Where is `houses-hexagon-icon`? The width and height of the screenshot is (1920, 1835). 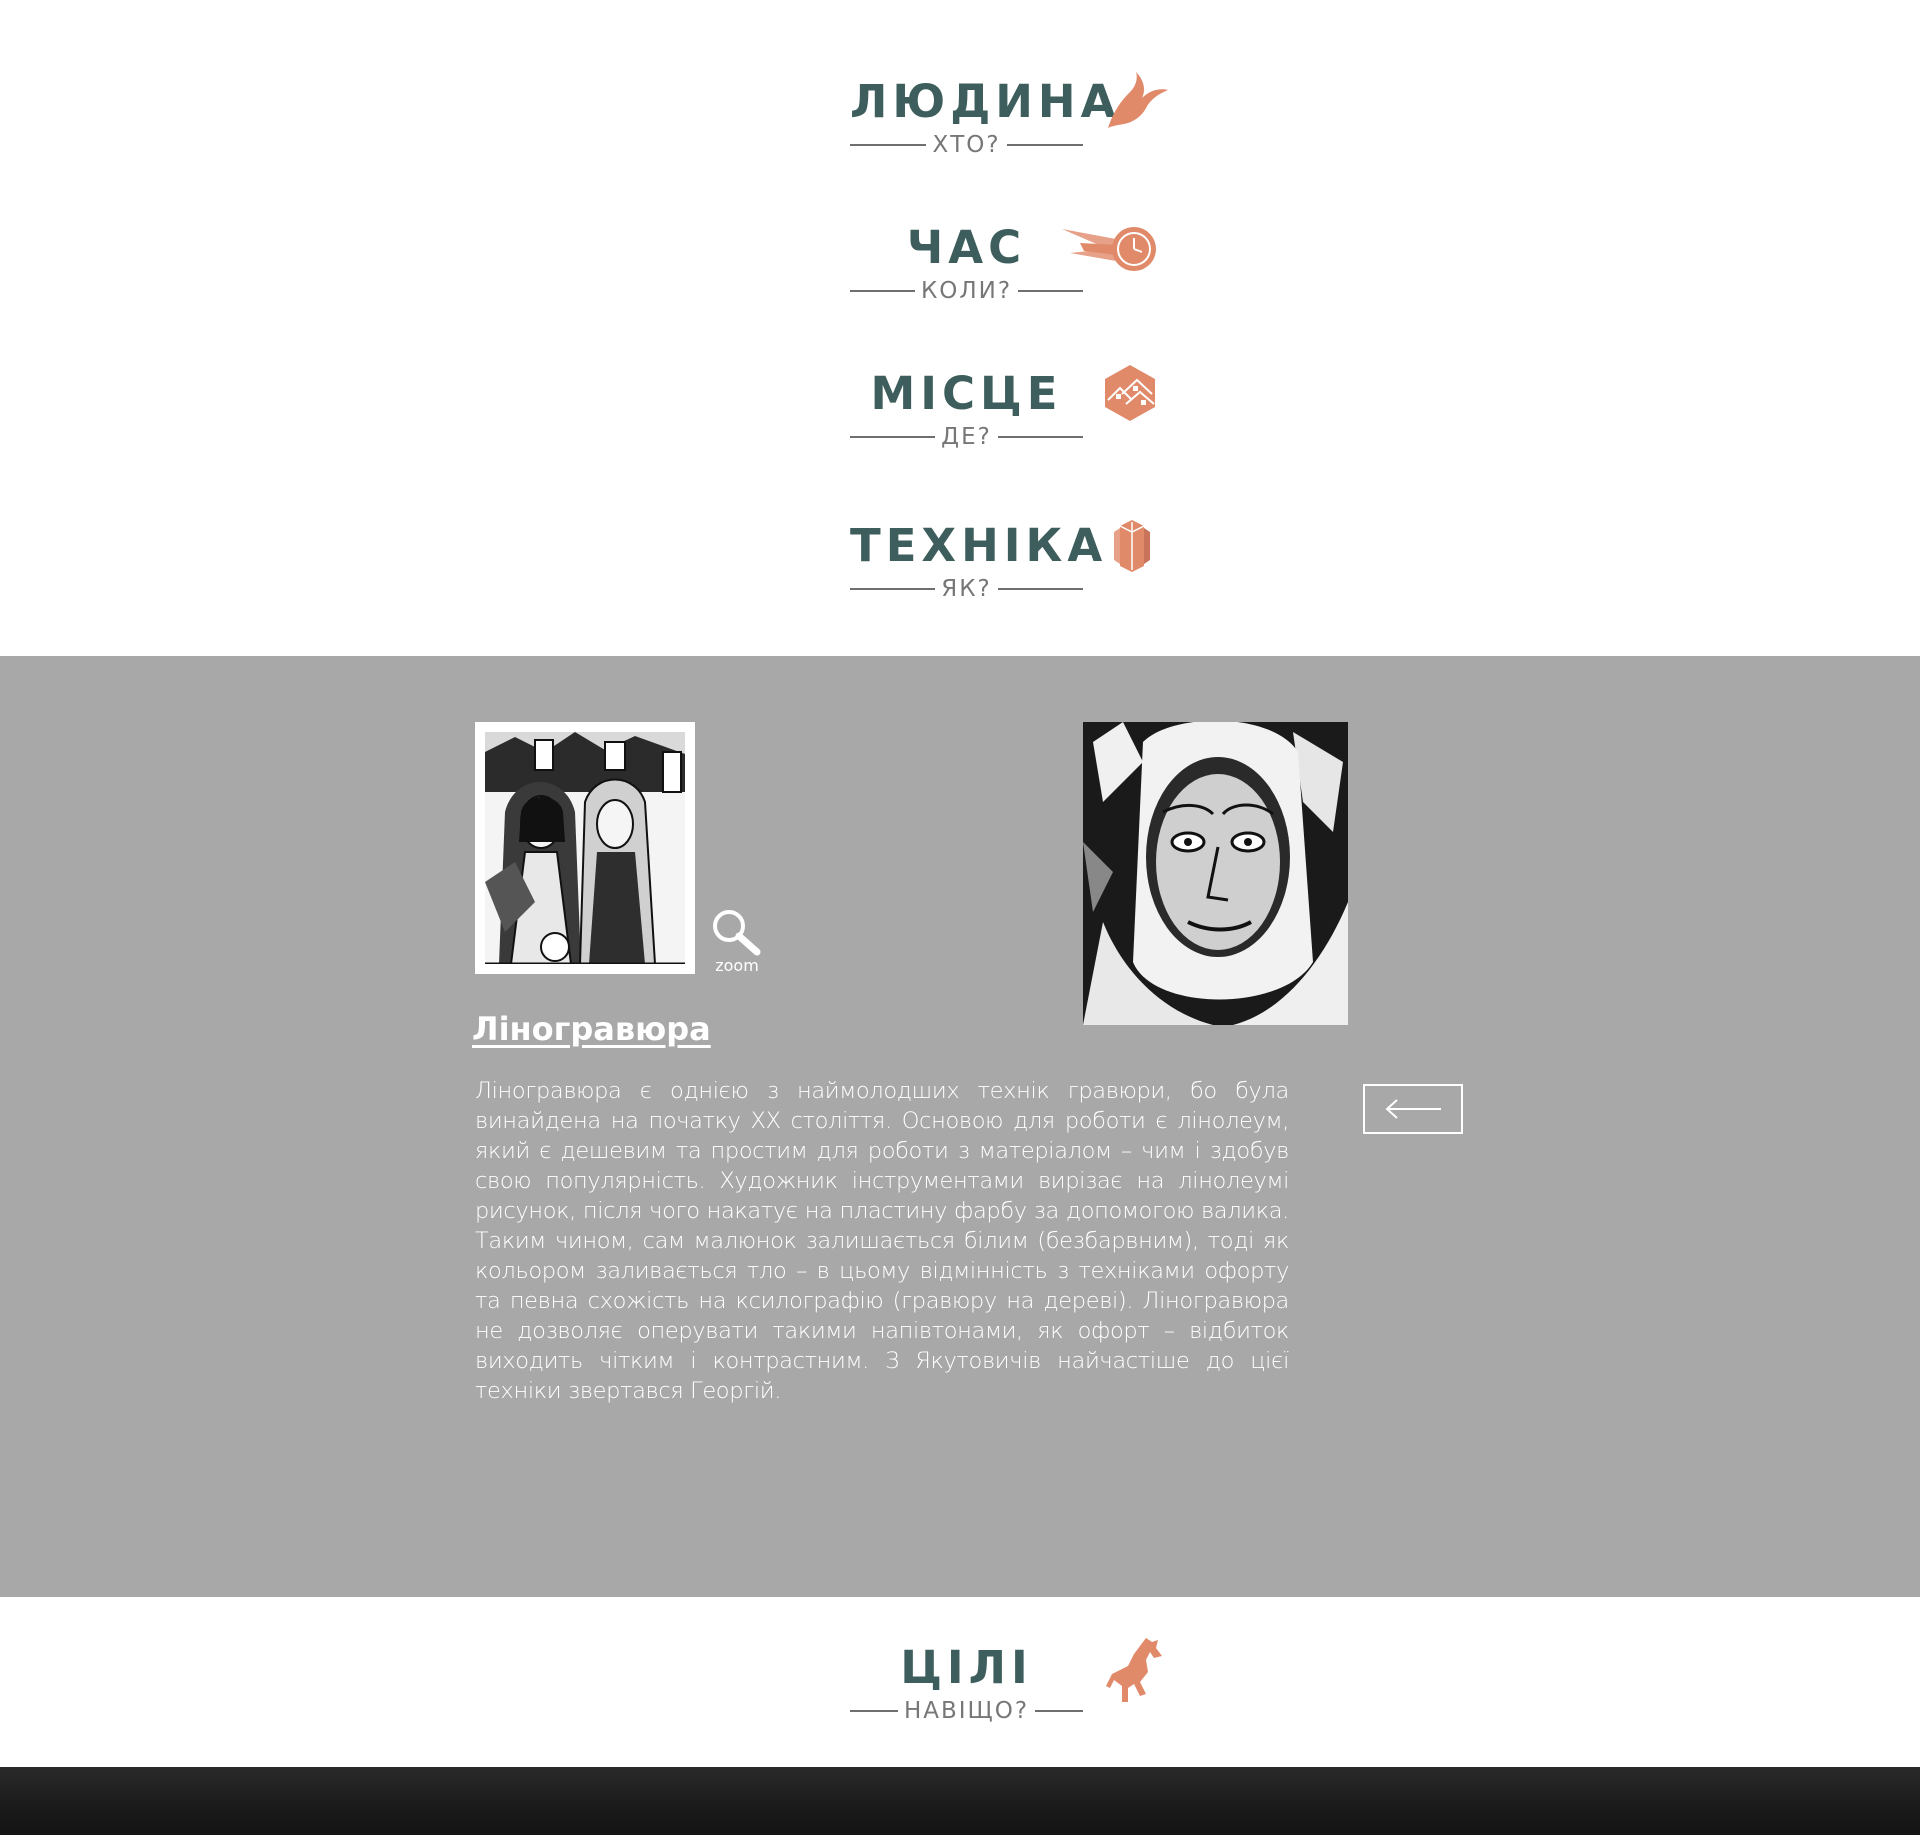
houses-hexagon-icon is located at coordinates (1130, 393).